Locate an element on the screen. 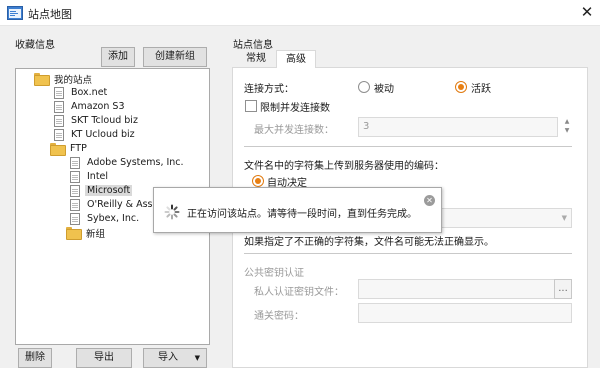 The image size is (600, 368). active-radio is located at coordinates (461, 87).